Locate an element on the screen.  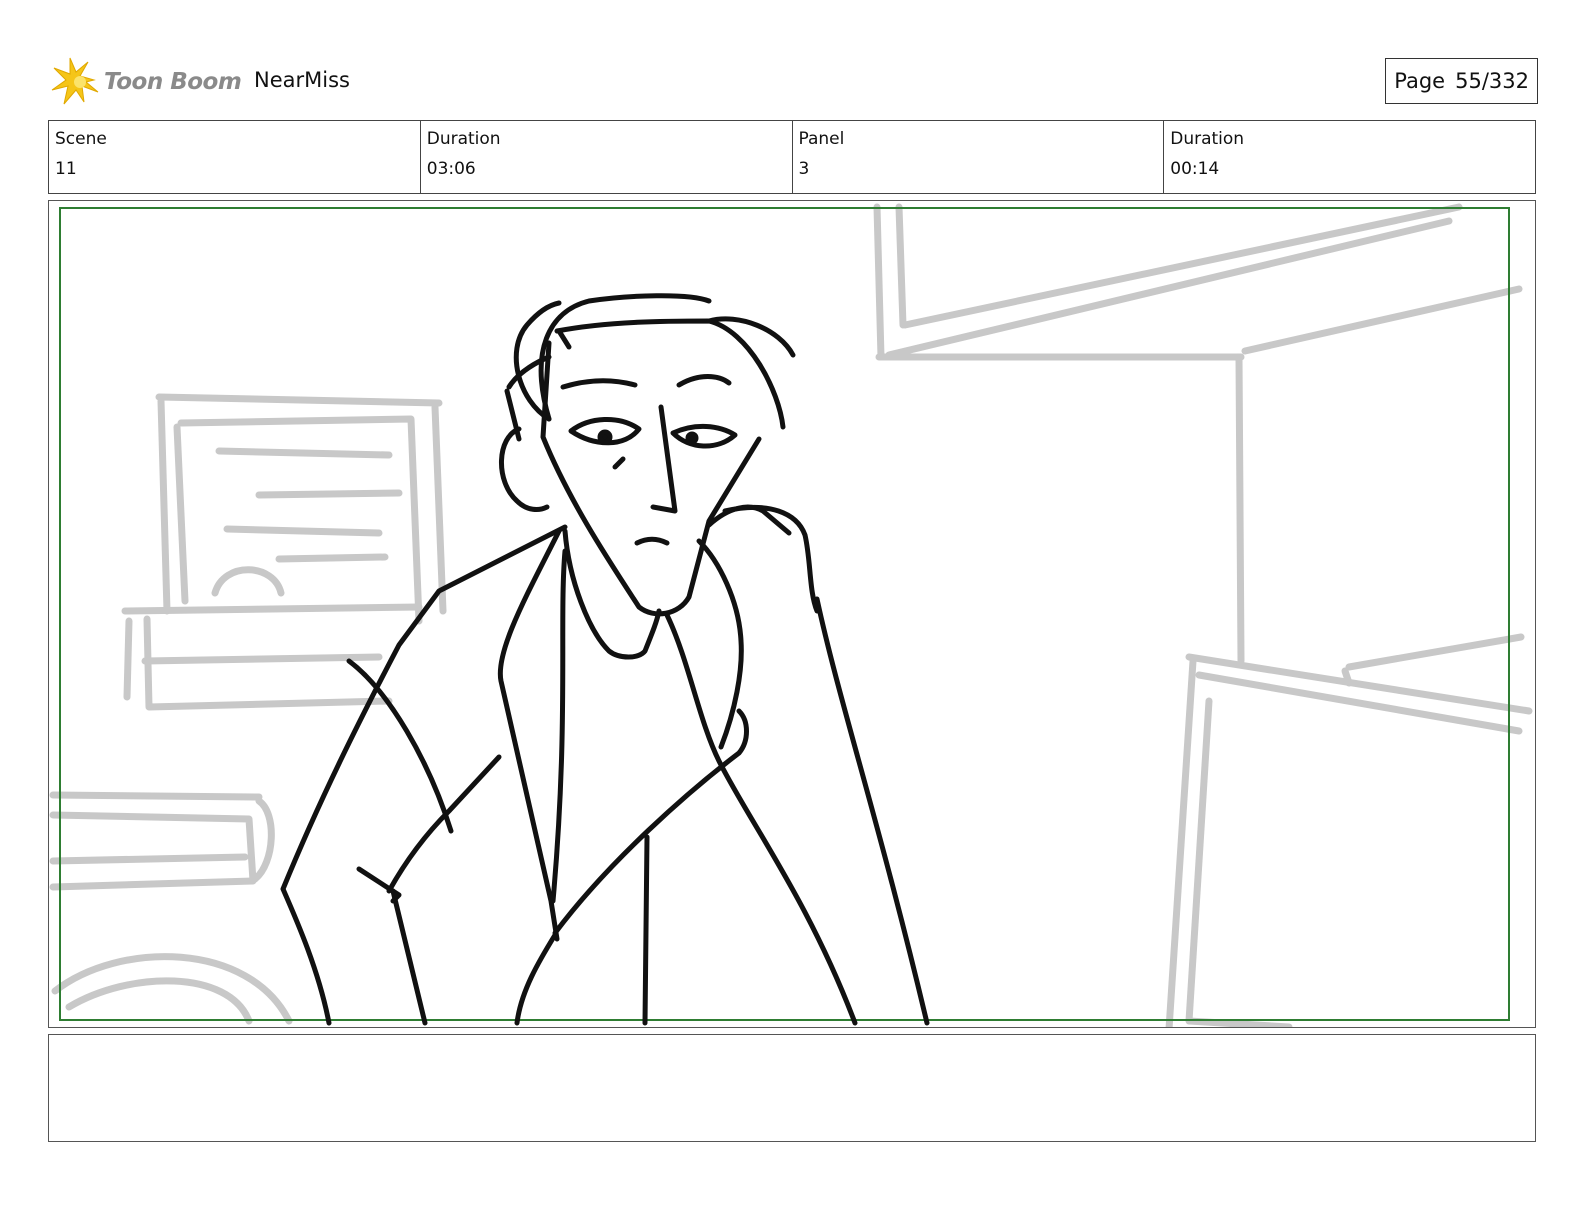
panel-value: 3 is located at coordinates (804, 169).